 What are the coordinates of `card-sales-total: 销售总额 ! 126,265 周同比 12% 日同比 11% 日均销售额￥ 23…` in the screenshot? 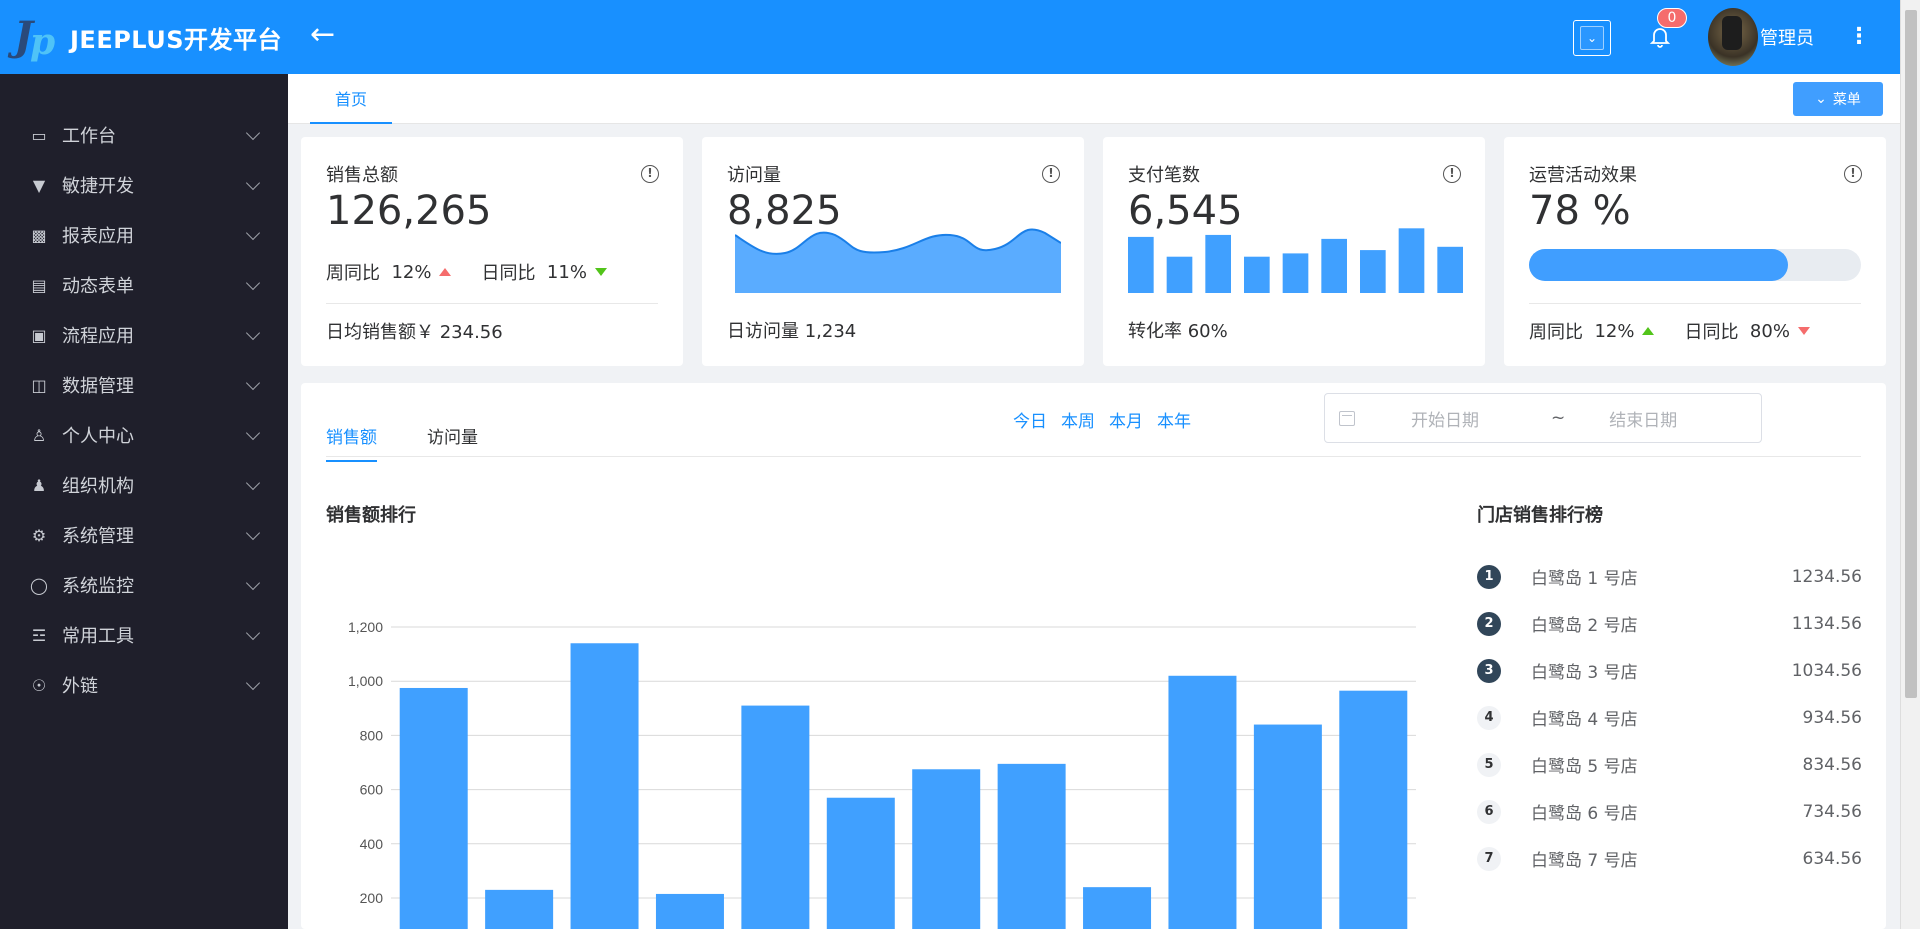 It's located at (492, 251).